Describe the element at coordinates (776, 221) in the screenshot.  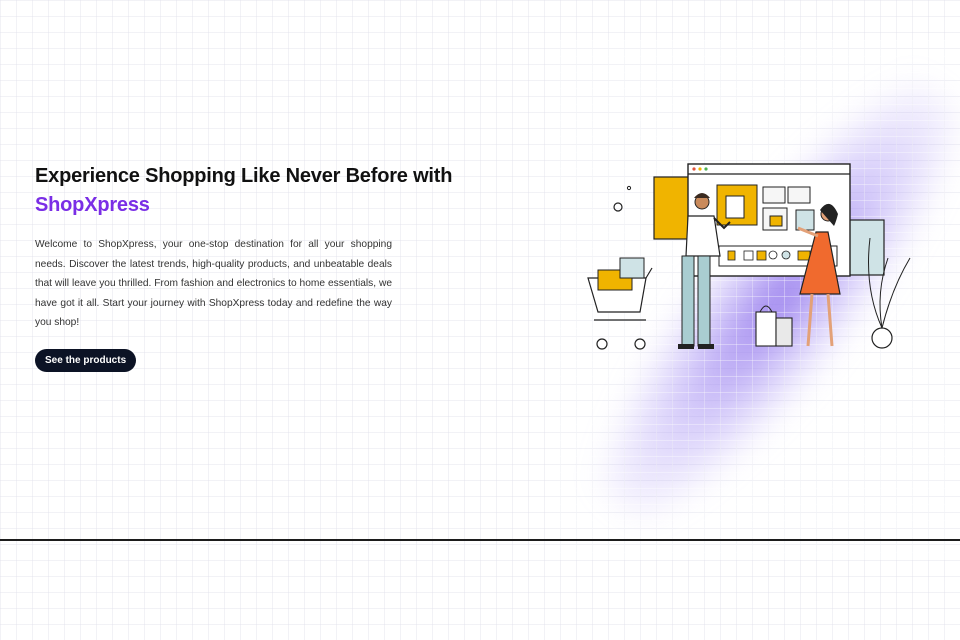
I see `bag-icon` at that location.